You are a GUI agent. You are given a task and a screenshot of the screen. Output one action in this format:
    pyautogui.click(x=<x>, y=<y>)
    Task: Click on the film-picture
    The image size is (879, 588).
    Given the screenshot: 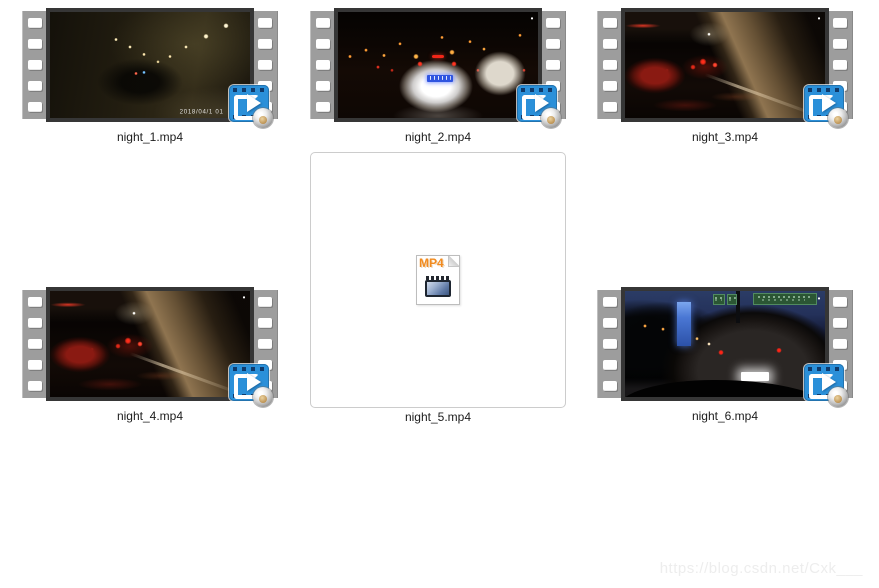 What is the action you would take?
    pyautogui.click(x=438, y=288)
    